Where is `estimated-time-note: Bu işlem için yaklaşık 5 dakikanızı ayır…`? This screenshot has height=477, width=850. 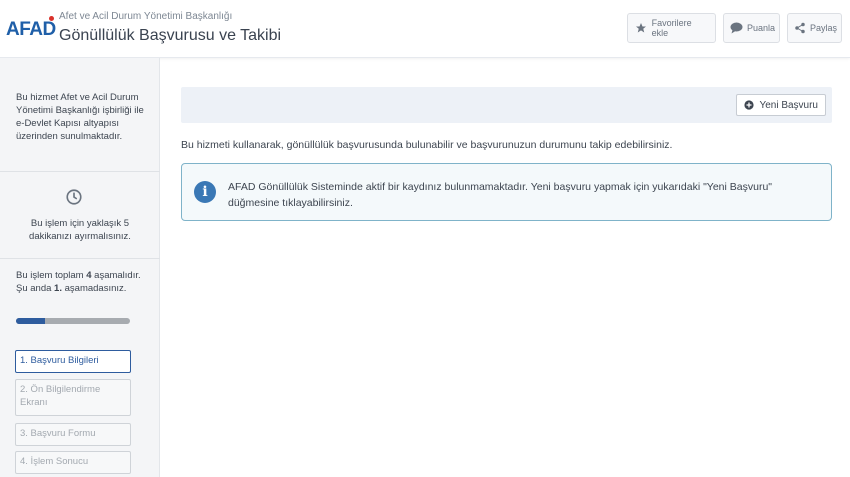 estimated-time-note: Bu işlem için yaklaşık 5 dakikanızı ayır… is located at coordinates (80, 230).